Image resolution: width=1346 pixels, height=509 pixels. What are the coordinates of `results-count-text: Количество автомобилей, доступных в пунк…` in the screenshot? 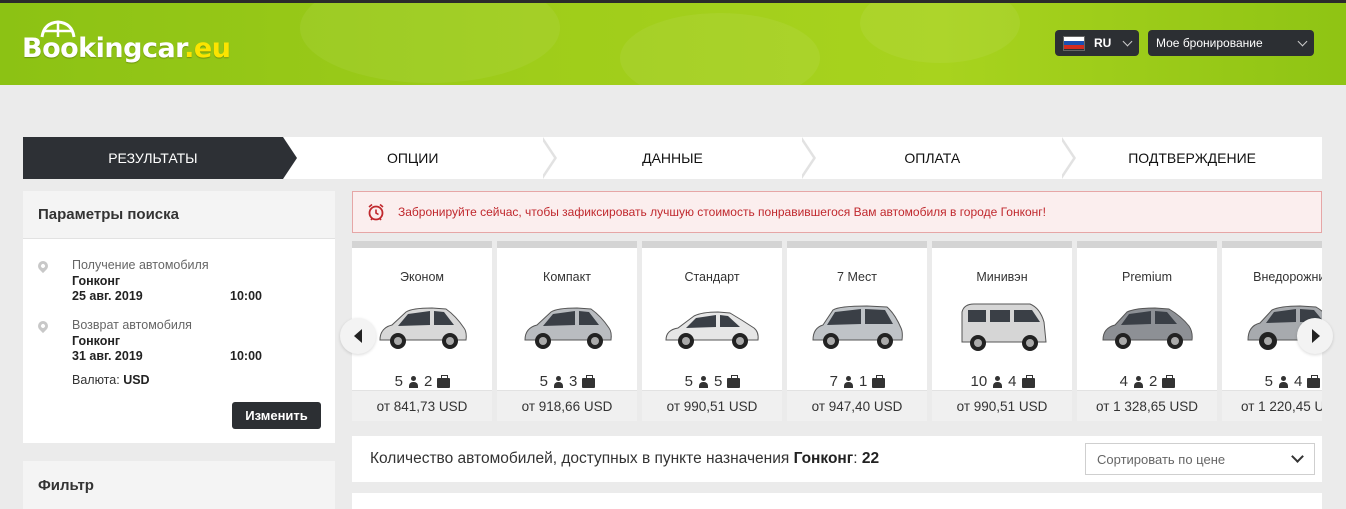 It's located at (624, 459).